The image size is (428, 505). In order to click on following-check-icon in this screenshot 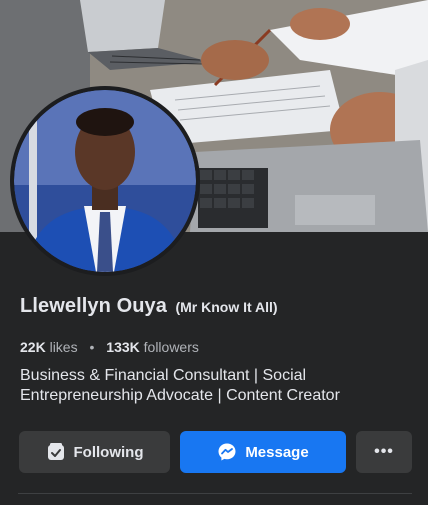, I will do `click(56, 452)`.